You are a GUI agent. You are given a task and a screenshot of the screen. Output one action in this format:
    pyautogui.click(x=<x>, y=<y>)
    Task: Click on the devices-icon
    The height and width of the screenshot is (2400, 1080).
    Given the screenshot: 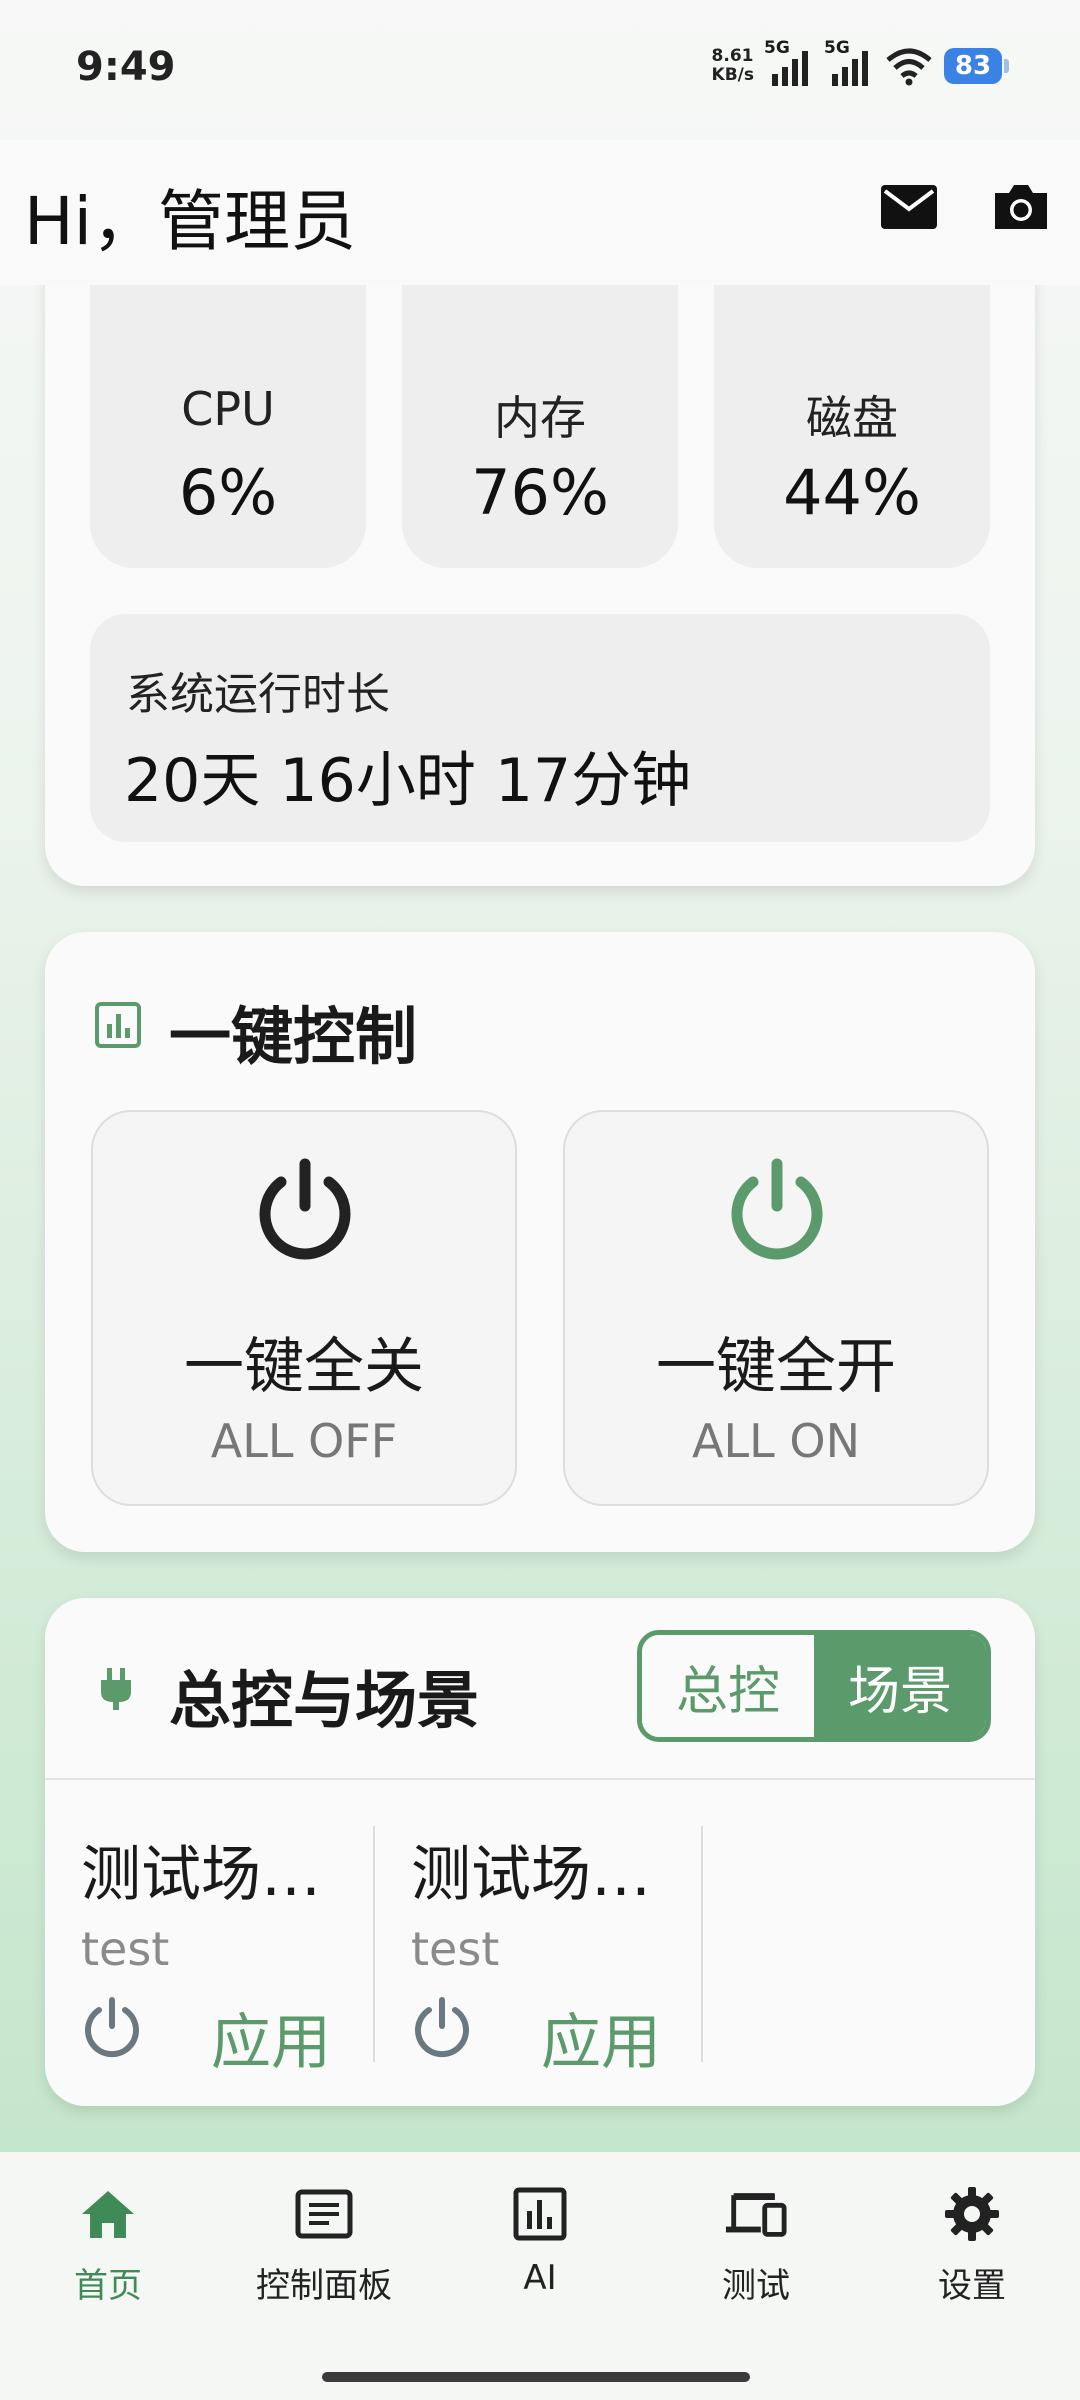 What is the action you would take?
    pyautogui.click(x=756, y=2214)
    